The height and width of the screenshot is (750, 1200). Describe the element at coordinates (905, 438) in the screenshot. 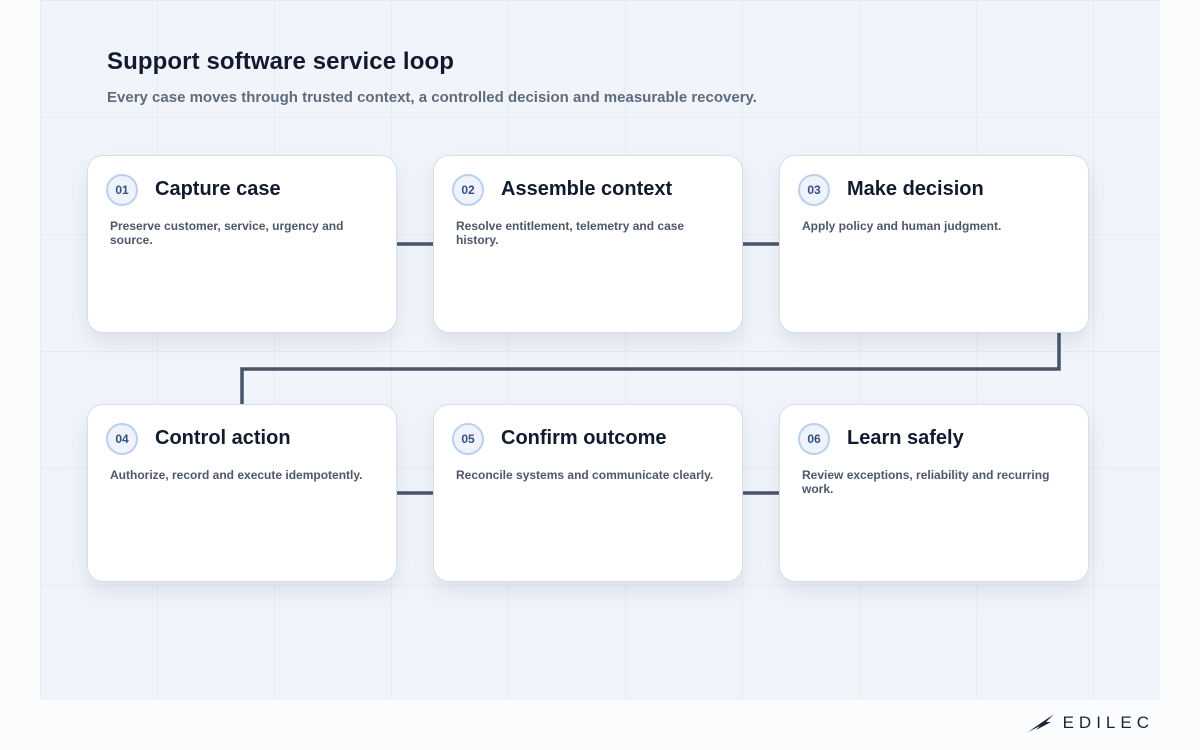

I see `step-title: Learn safely` at that location.